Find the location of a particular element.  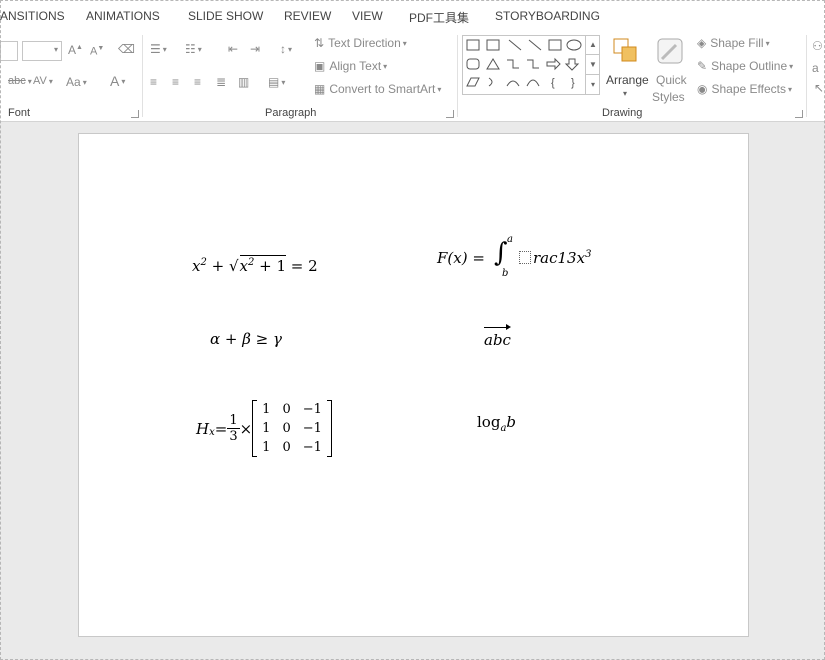

tab-pdf-tools: PDF工具集 is located at coordinates (439, 17).